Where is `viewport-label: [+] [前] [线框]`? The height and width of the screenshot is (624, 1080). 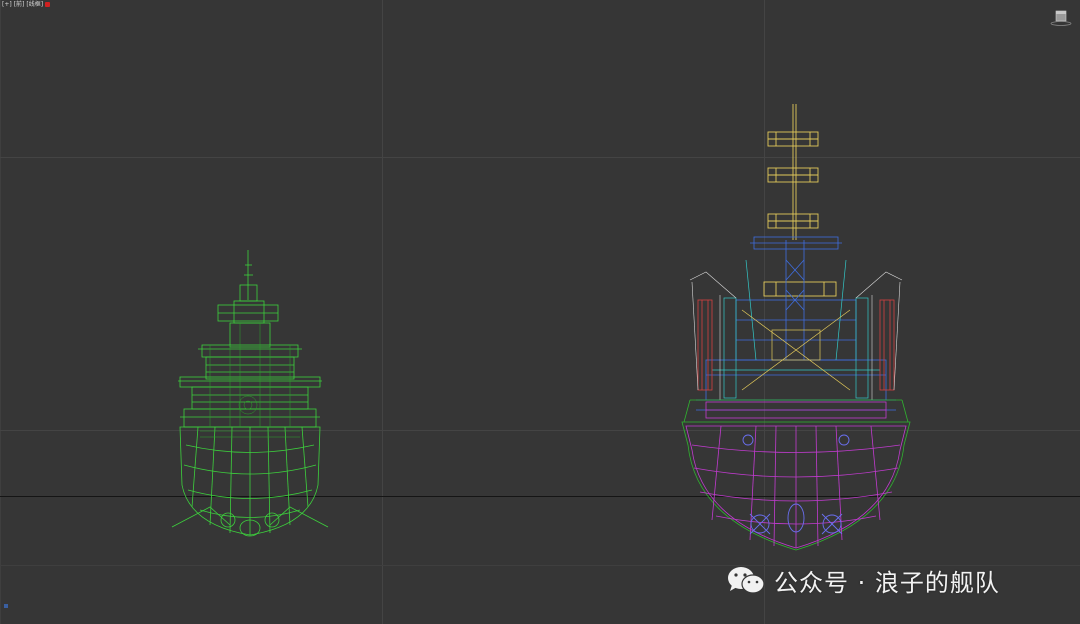 viewport-label: [+] [前] [线框] is located at coordinates (26, 4).